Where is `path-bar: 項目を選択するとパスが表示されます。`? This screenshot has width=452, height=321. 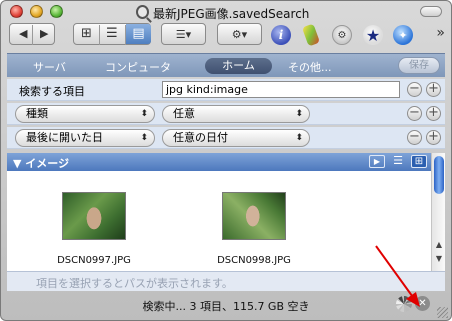 path-bar: 項目を選択するとパスが表示されます。 is located at coordinates (226, 281).